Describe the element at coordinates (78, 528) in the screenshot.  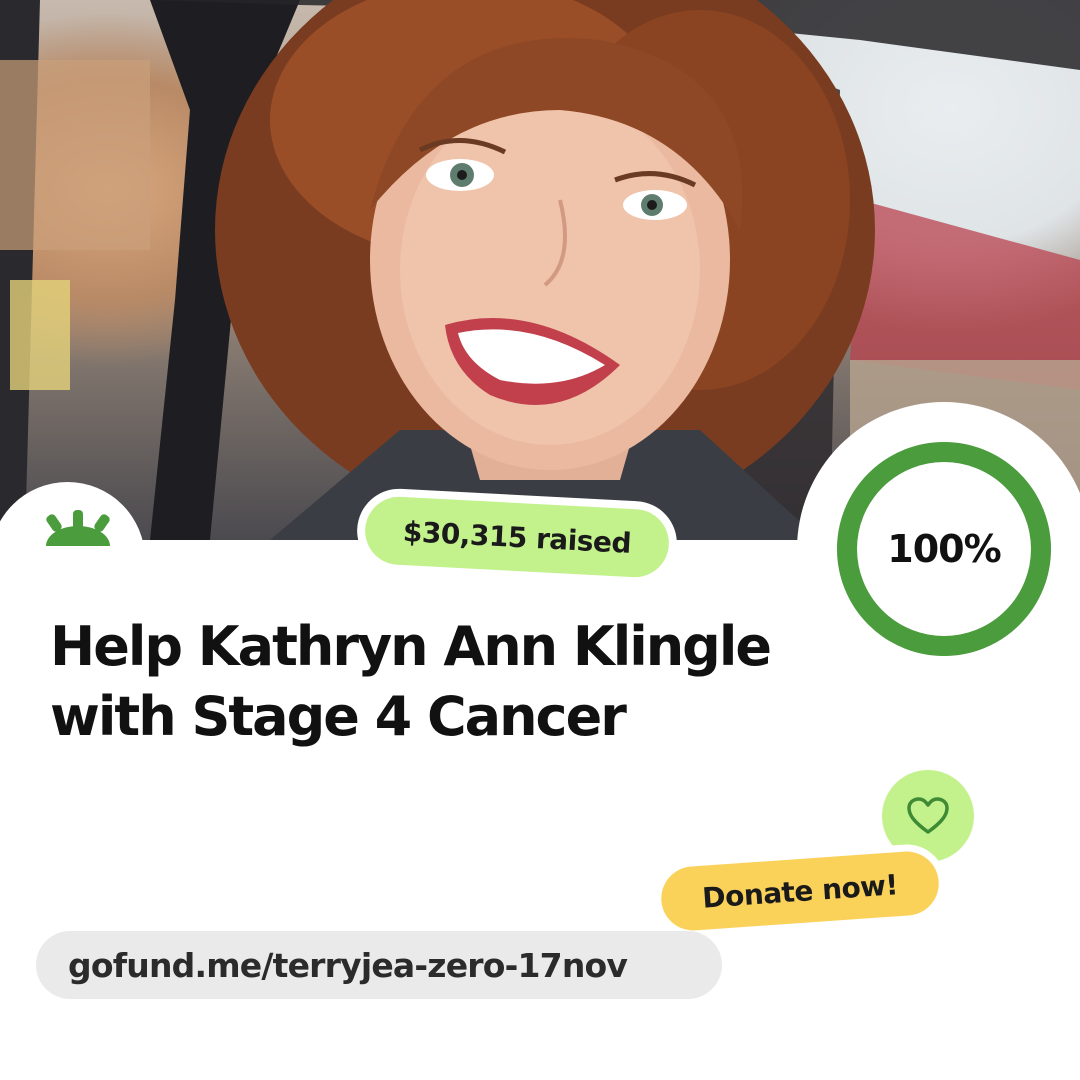
I see `gofundme-sunrise-logo-icon` at that location.